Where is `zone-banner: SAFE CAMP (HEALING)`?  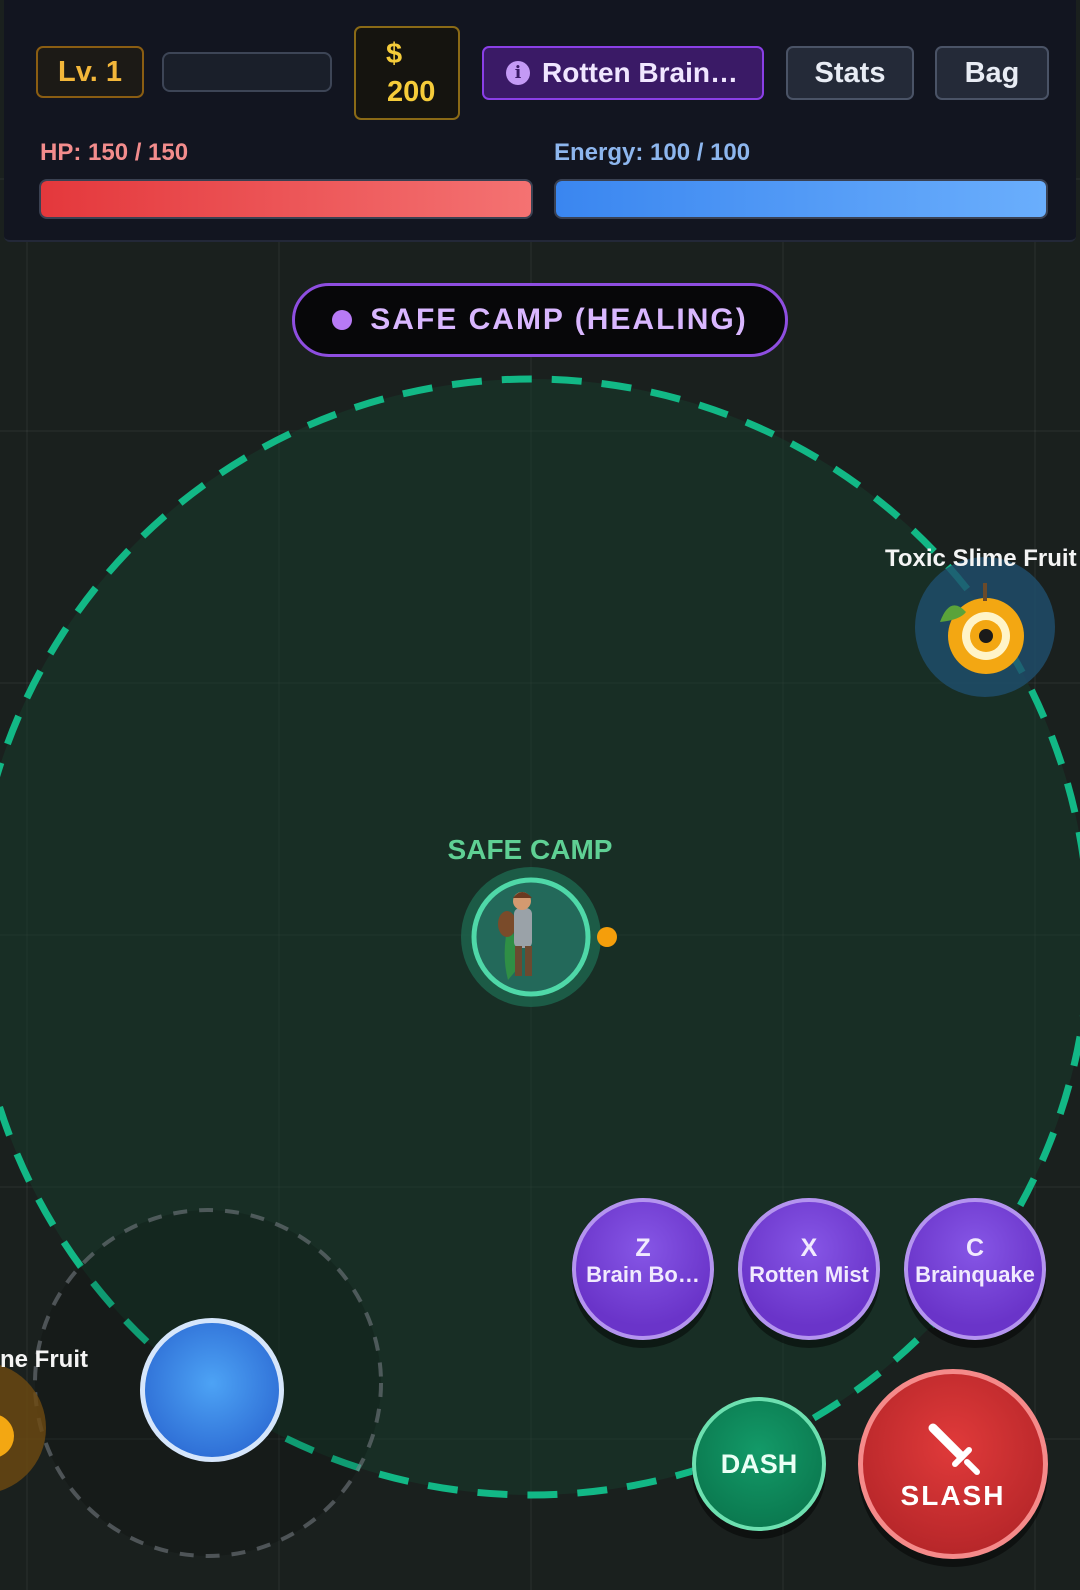 zone-banner: SAFE CAMP (HEALING) is located at coordinates (540, 320).